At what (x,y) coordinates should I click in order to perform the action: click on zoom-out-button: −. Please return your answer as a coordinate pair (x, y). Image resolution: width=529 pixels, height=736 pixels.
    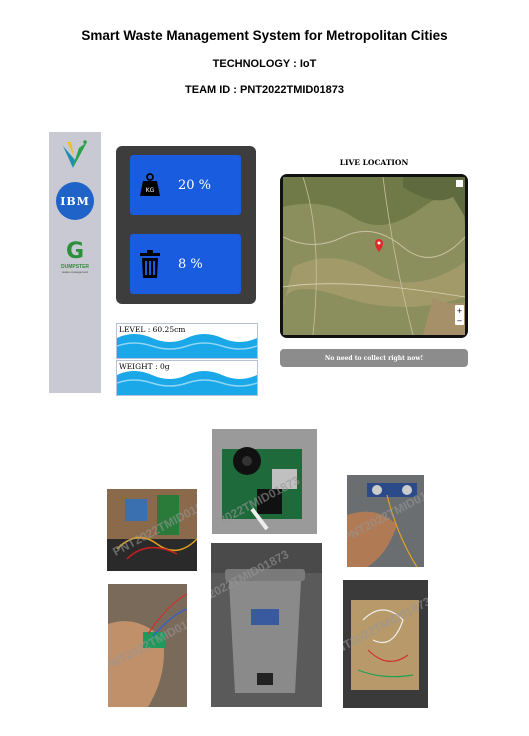
    Looking at the image, I should click on (460, 321).